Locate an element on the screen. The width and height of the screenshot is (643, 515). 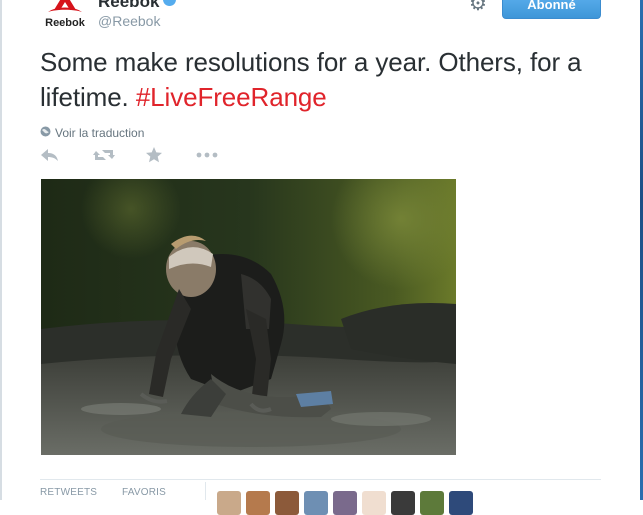
star-icon is located at coordinates (154, 157).